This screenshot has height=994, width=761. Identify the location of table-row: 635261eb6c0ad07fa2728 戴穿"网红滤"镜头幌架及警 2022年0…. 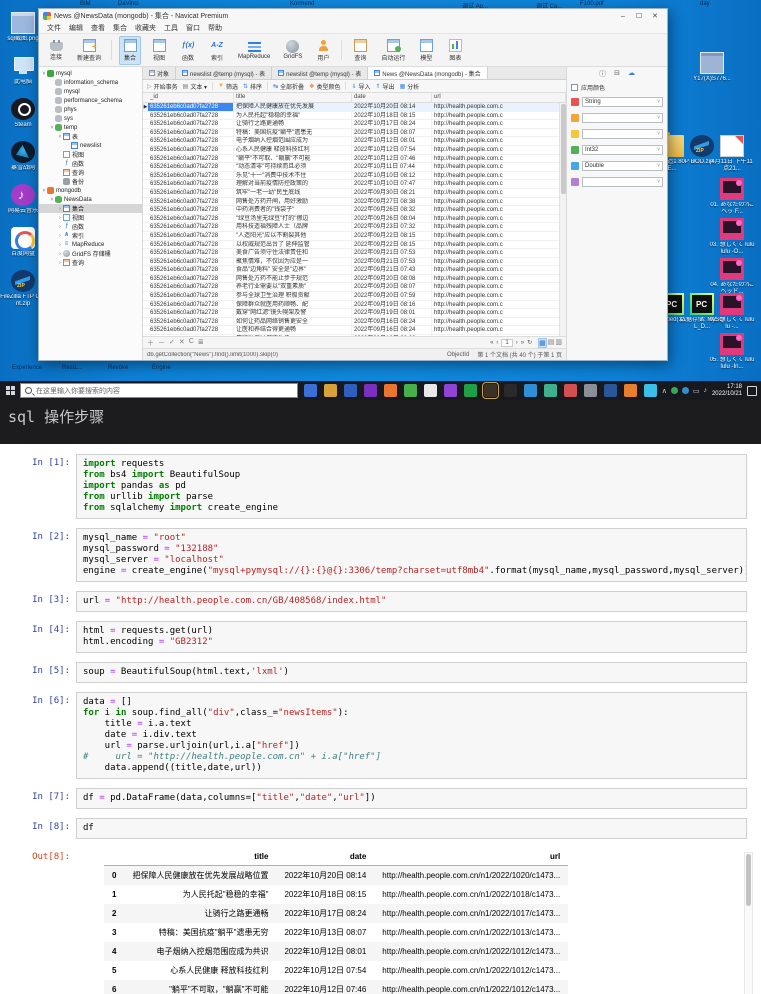
(354, 313).